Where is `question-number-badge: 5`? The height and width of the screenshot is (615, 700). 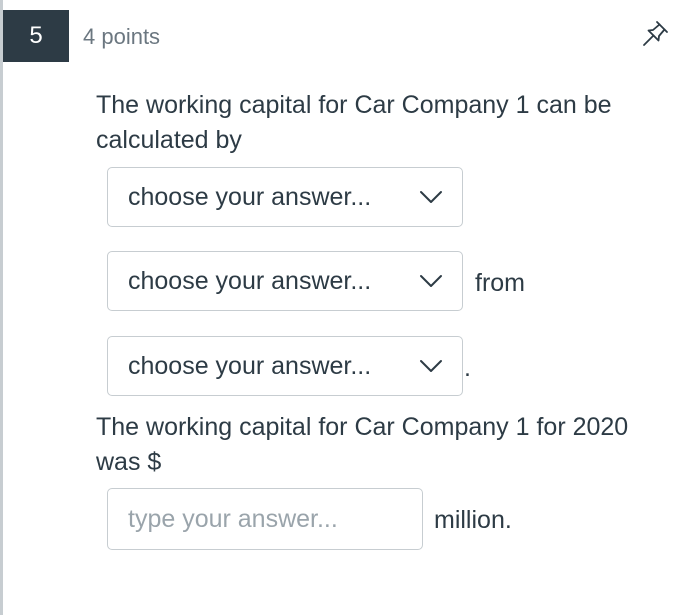
question-number-badge: 5 is located at coordinates (36, 36).